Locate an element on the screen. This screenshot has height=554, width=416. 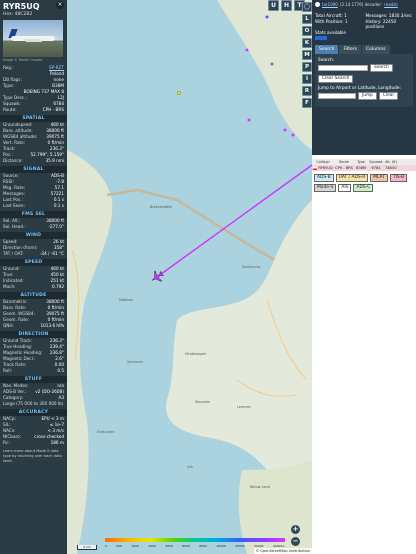
table-cell: RYR5UQ is located at coordinates (323, 168).